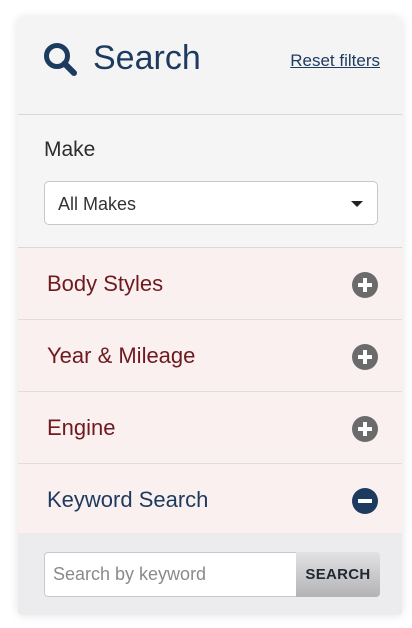  I want to click on make-label: Make, so click(70, 149).